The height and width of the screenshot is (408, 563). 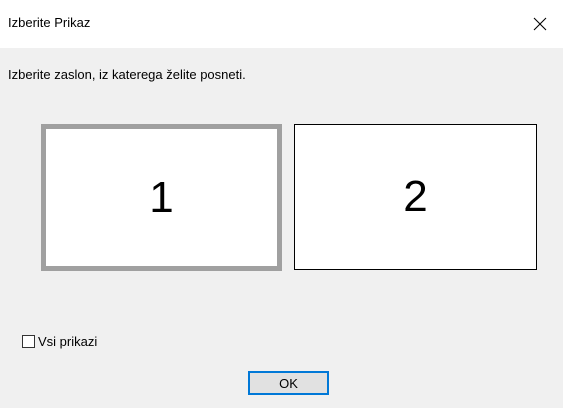 I want to click on window-title: Izberite Prikaz, so click(x=49, y=22).